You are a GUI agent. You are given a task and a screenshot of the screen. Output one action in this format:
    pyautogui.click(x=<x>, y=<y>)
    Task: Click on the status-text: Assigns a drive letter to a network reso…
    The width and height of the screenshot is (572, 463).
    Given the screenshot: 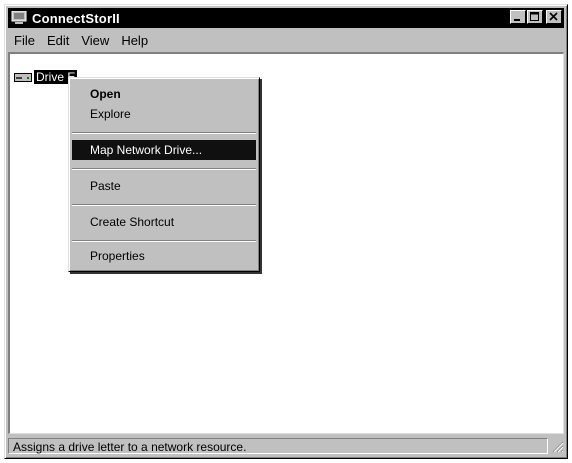 What is the action you would take?
    pyautogui.click(x=278, y=446)
    